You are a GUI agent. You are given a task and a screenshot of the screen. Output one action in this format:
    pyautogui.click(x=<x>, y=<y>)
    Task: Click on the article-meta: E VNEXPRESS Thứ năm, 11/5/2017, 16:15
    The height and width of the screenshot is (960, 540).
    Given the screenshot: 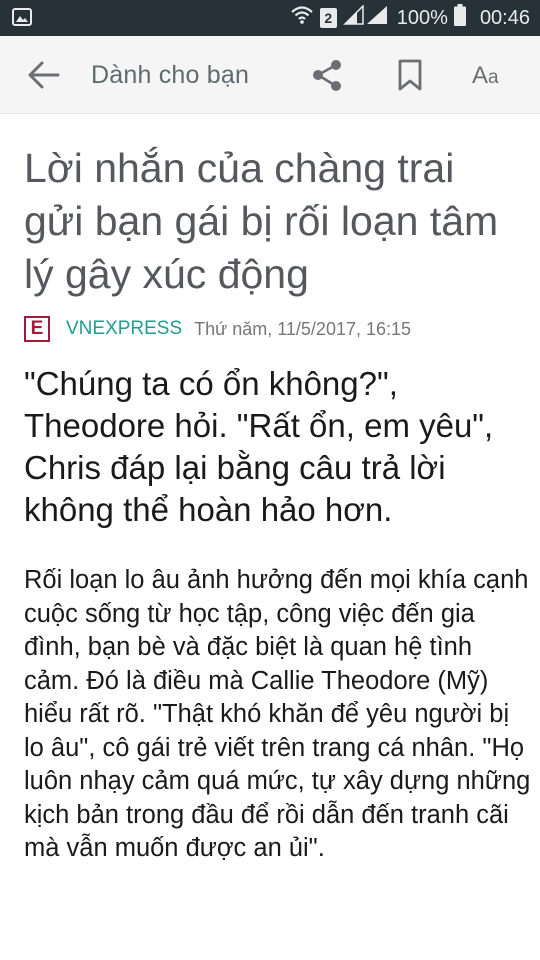 What is the action you would take?
    pyautogui.click(x=217, y=329)
    